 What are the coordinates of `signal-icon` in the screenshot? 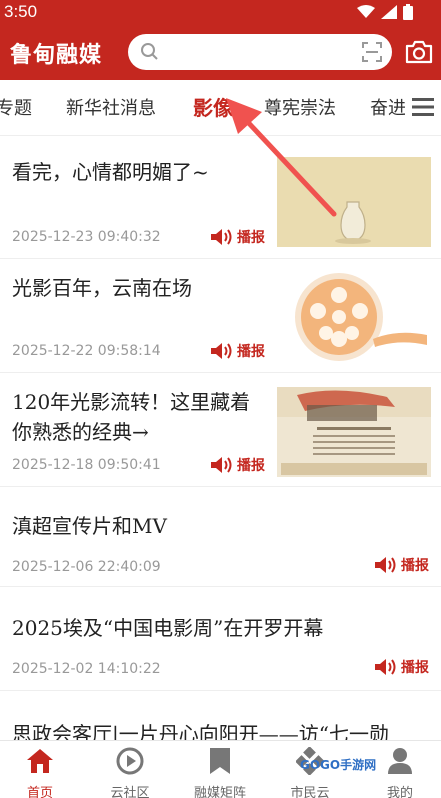 It's located at (389, 12).